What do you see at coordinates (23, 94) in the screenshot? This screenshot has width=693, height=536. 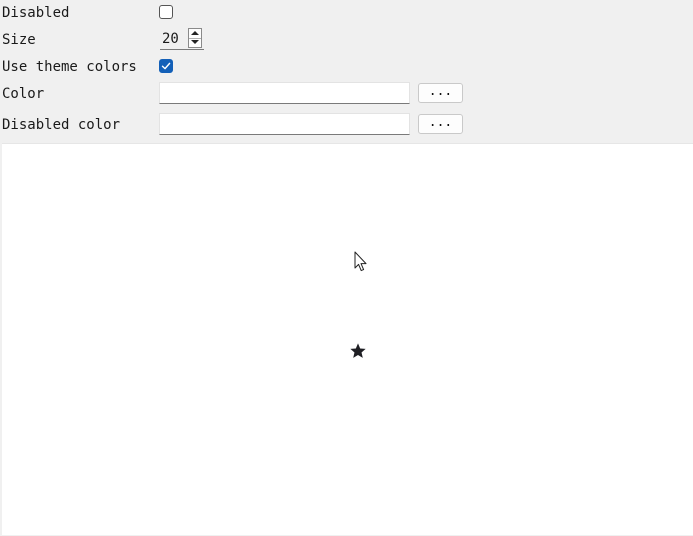 I see `color-label: Color` at bounding box center [23, 94].